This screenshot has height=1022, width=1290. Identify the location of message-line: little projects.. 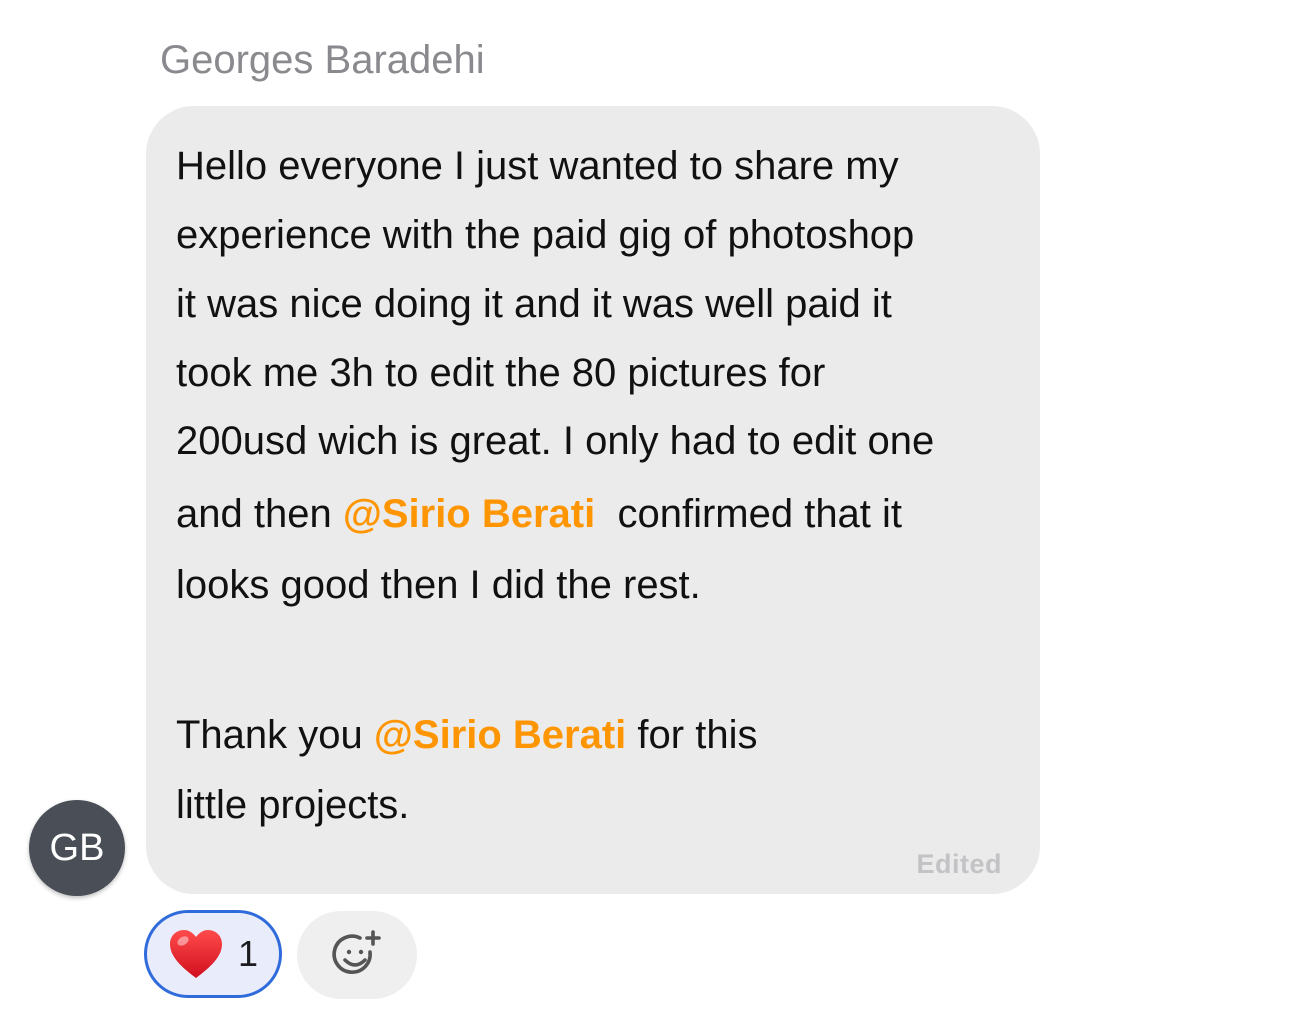
(293, 805).